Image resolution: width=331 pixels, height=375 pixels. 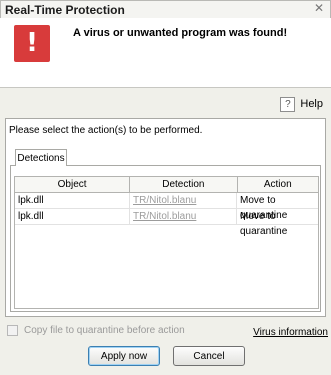 I want to click on help-area: ? Help, so click(x=301, y=104).